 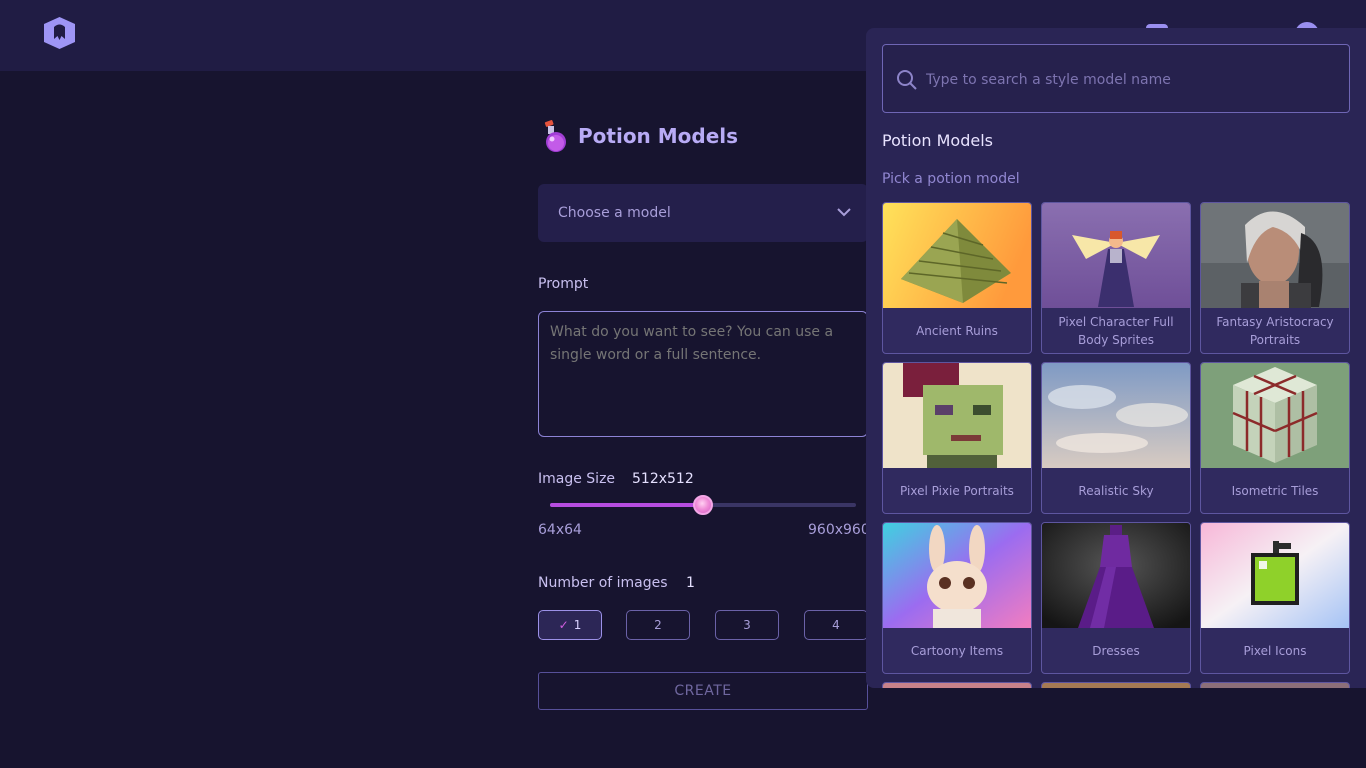 What do you see at coordinates (555, 136) in the screenshot?
I see `potion-bottle-icon` at bounding box center [555, 136].